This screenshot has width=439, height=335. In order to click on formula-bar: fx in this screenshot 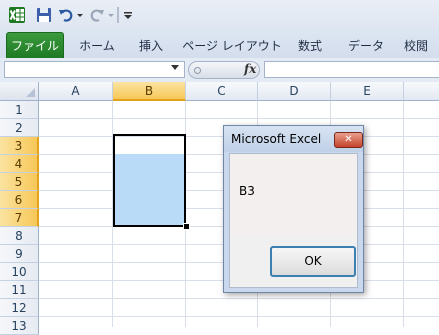, I will do `click(219, 70)`.